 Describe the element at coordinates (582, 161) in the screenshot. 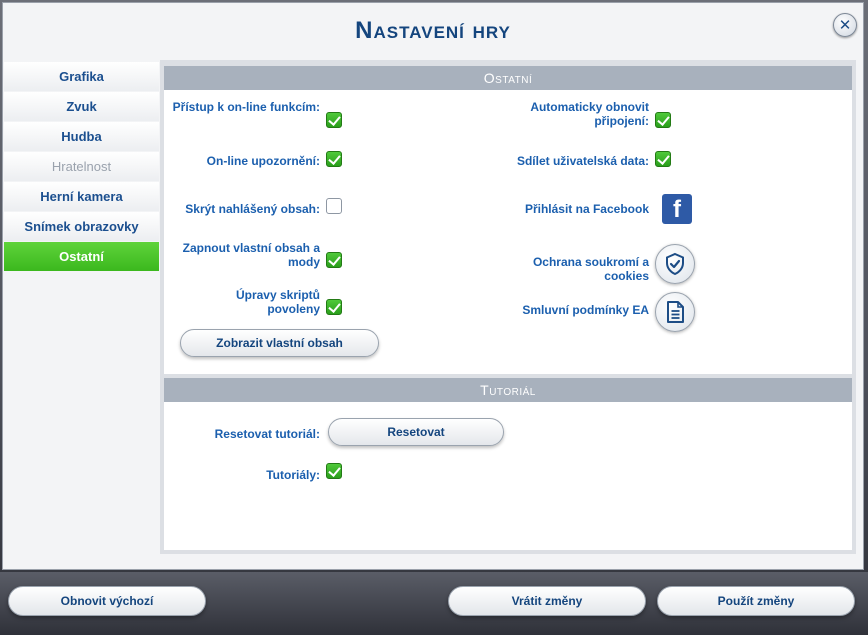

I see `share-data-label: Sdílet uživatelská data:` at that location.